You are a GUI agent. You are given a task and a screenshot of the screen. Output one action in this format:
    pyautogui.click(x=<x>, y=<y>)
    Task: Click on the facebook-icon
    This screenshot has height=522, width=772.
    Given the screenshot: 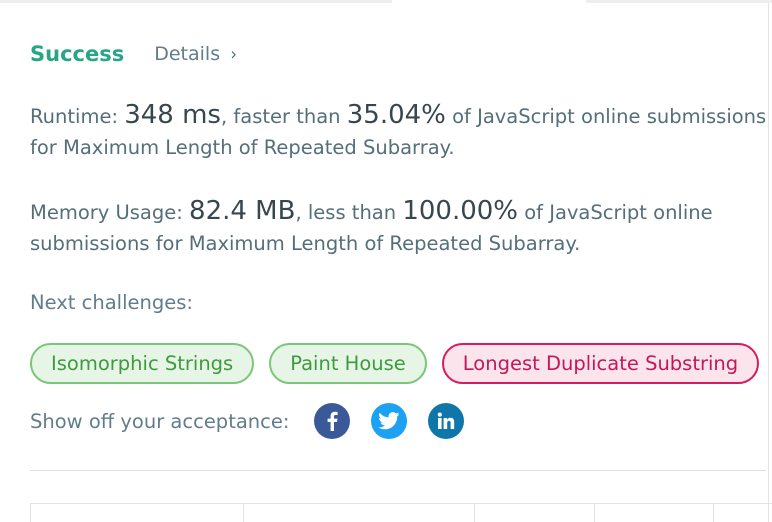 What is the action you would take?
    pyautogui.click(x=332, y=421)
    